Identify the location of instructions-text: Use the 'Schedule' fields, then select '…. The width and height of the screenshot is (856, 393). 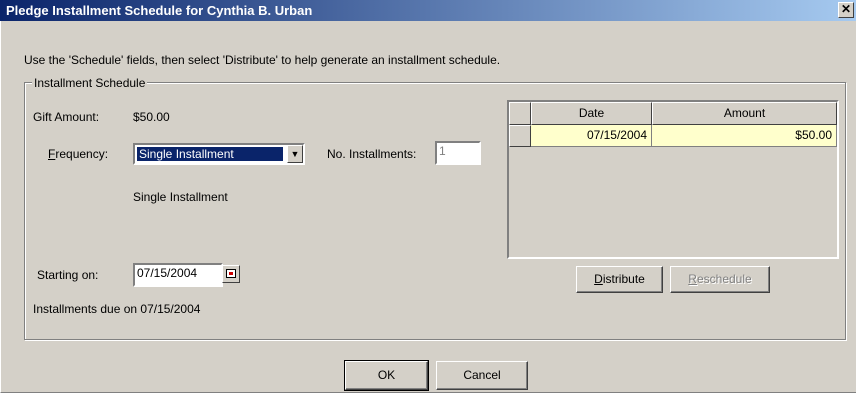
(262, 60).